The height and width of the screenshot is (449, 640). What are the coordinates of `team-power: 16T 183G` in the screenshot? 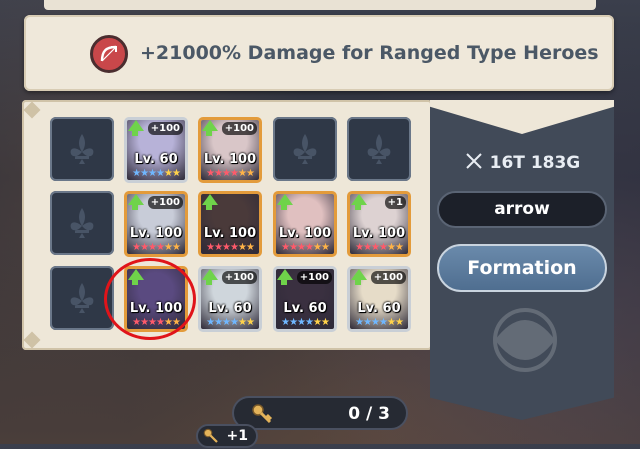 It's located at (522, 163).